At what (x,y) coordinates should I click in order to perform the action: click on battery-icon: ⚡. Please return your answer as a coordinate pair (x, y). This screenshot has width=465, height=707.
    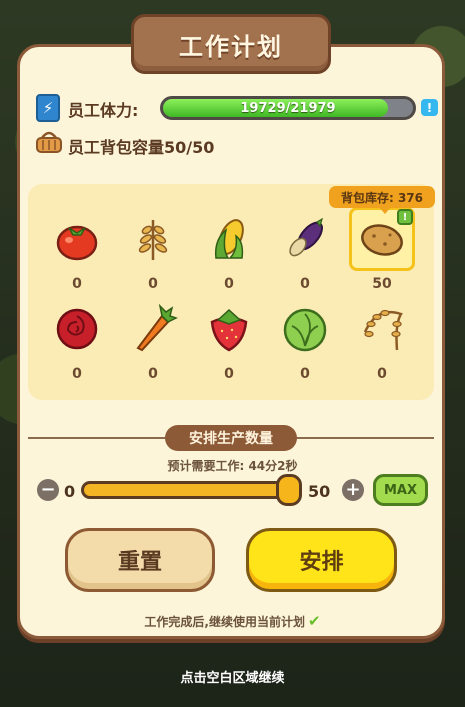
    Looking at the image, I should click on (48, 108).